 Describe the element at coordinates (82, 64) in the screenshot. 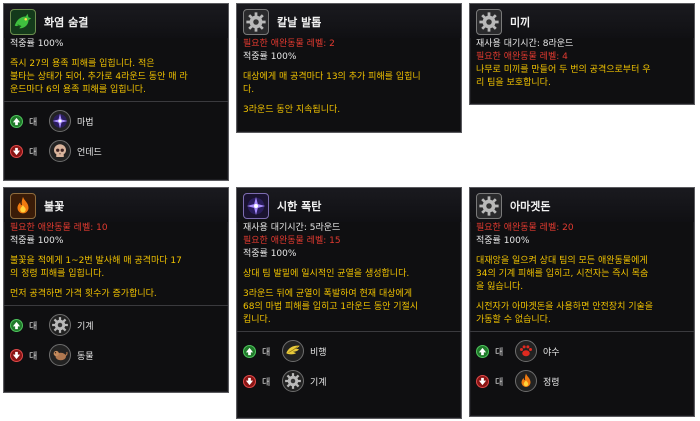

I see `description-text: 즉시 27의 용족 피해를 입힙니다. 적은` at that location.